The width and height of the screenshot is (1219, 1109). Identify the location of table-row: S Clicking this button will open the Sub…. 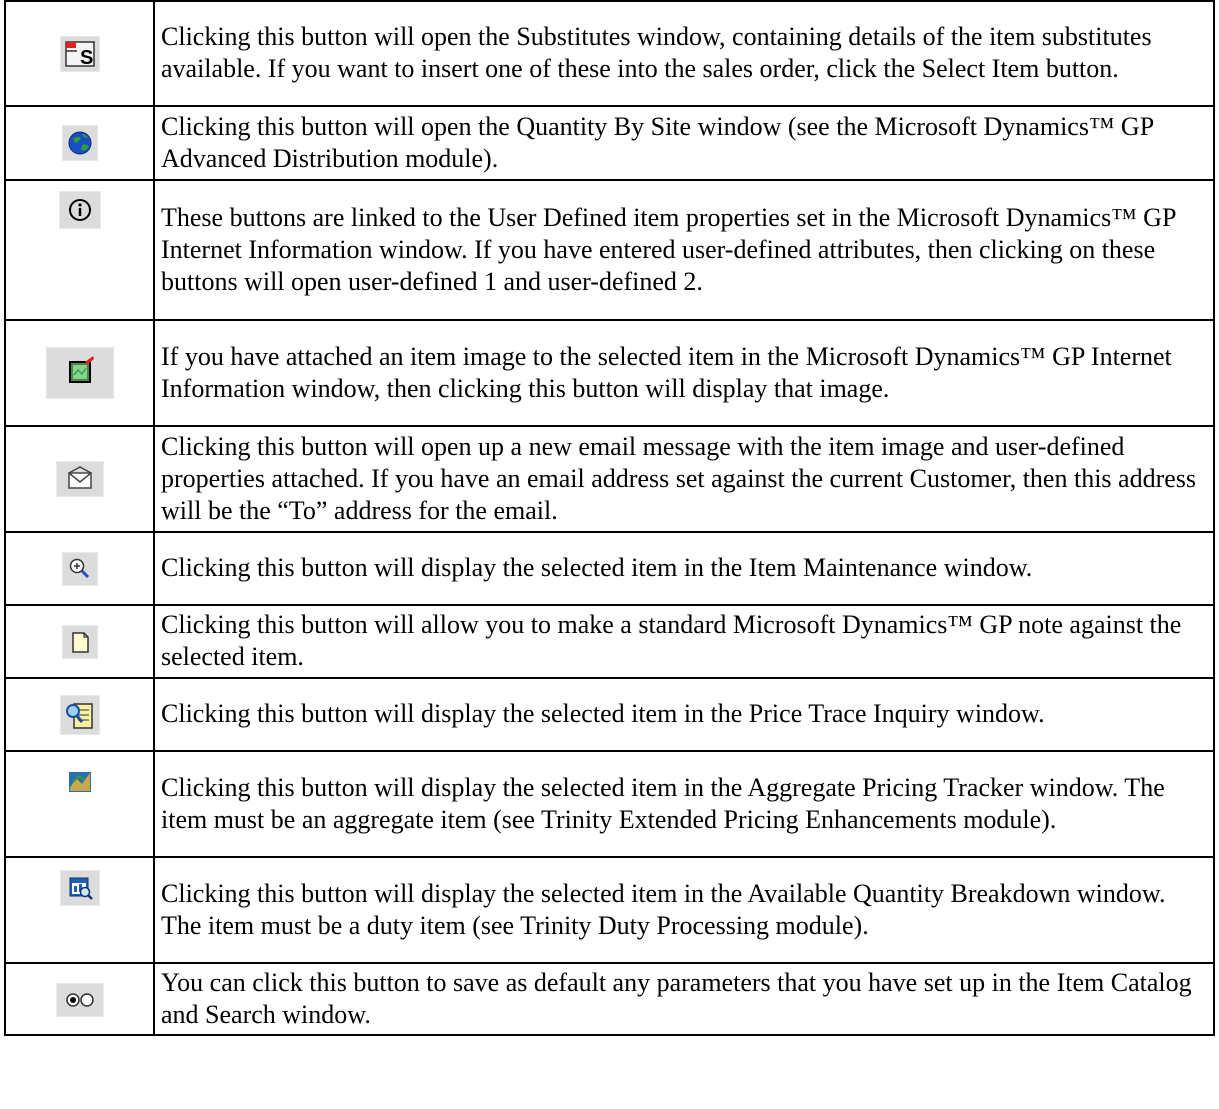
(609, 53).